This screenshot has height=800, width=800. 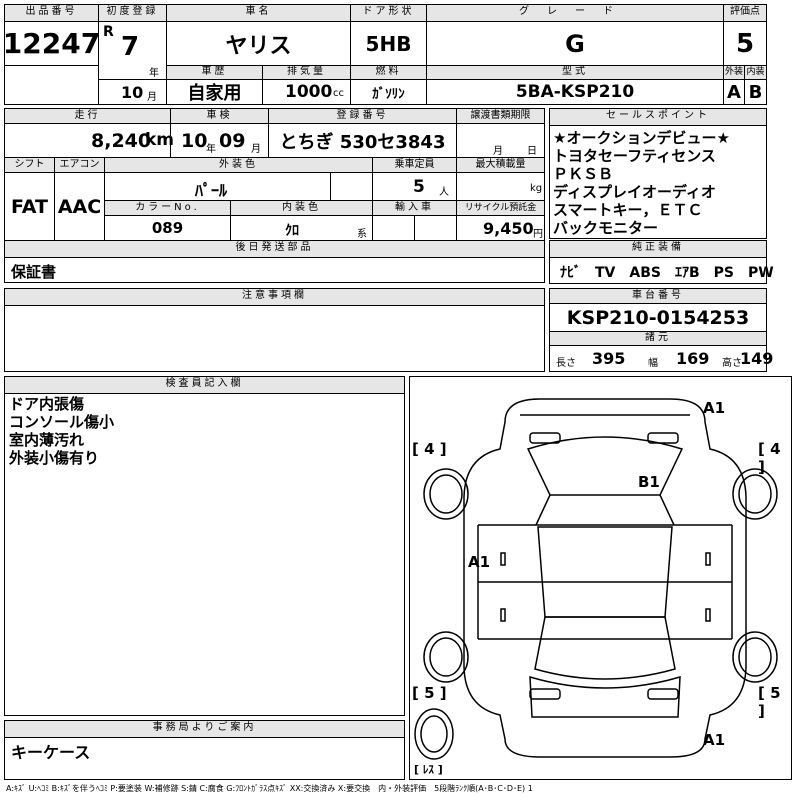 What do you see at coordinates (634, 192) in the screenshot?
I see `sales-line: ディスプレイオーディオ` at bounding box center [634, 192].